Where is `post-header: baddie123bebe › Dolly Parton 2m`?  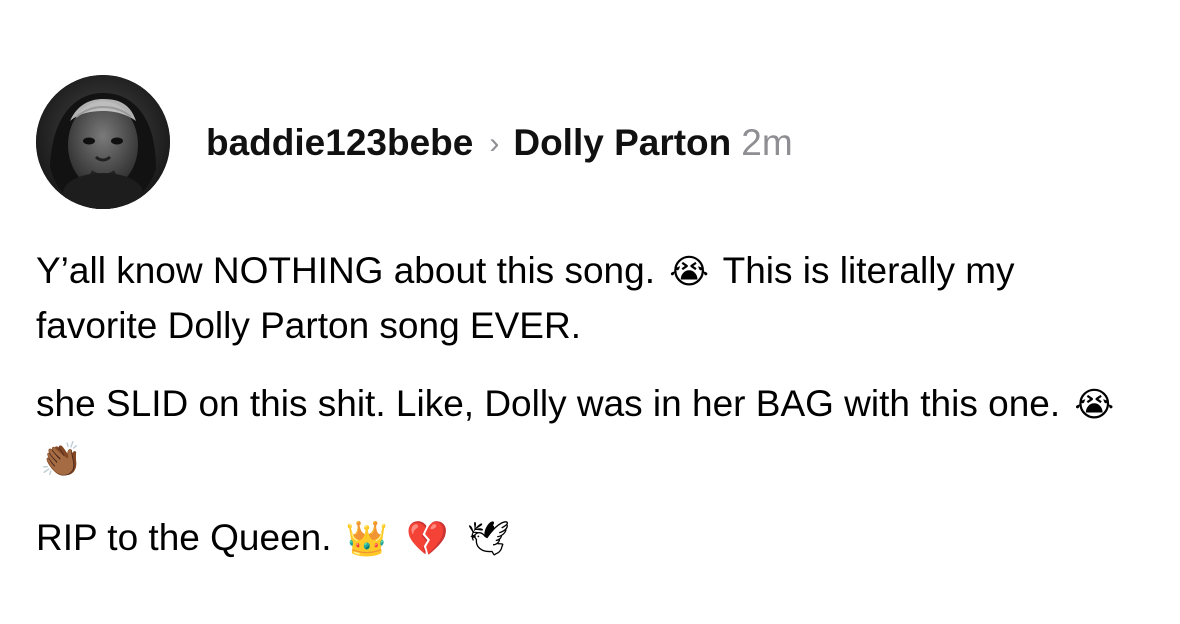 post-header: baddie123bebe › Dolly Parton 2m is located at coordinates (414, 142).